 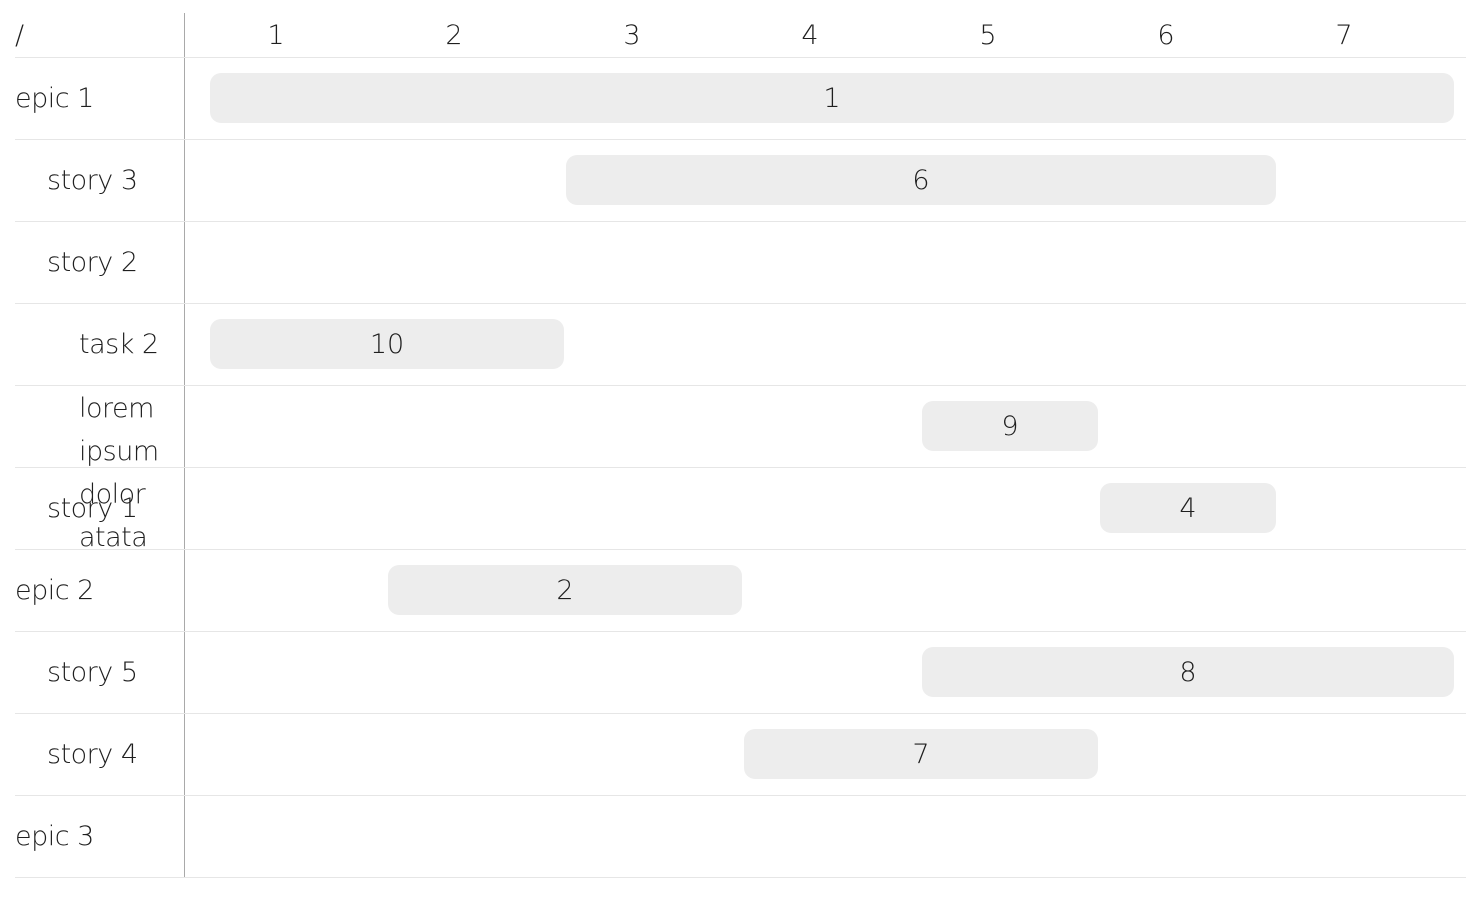 What do you see at coordinates (1188, 508) in the screenshot?
I see `task-bar: 4` at bounding box center [1188, 508].